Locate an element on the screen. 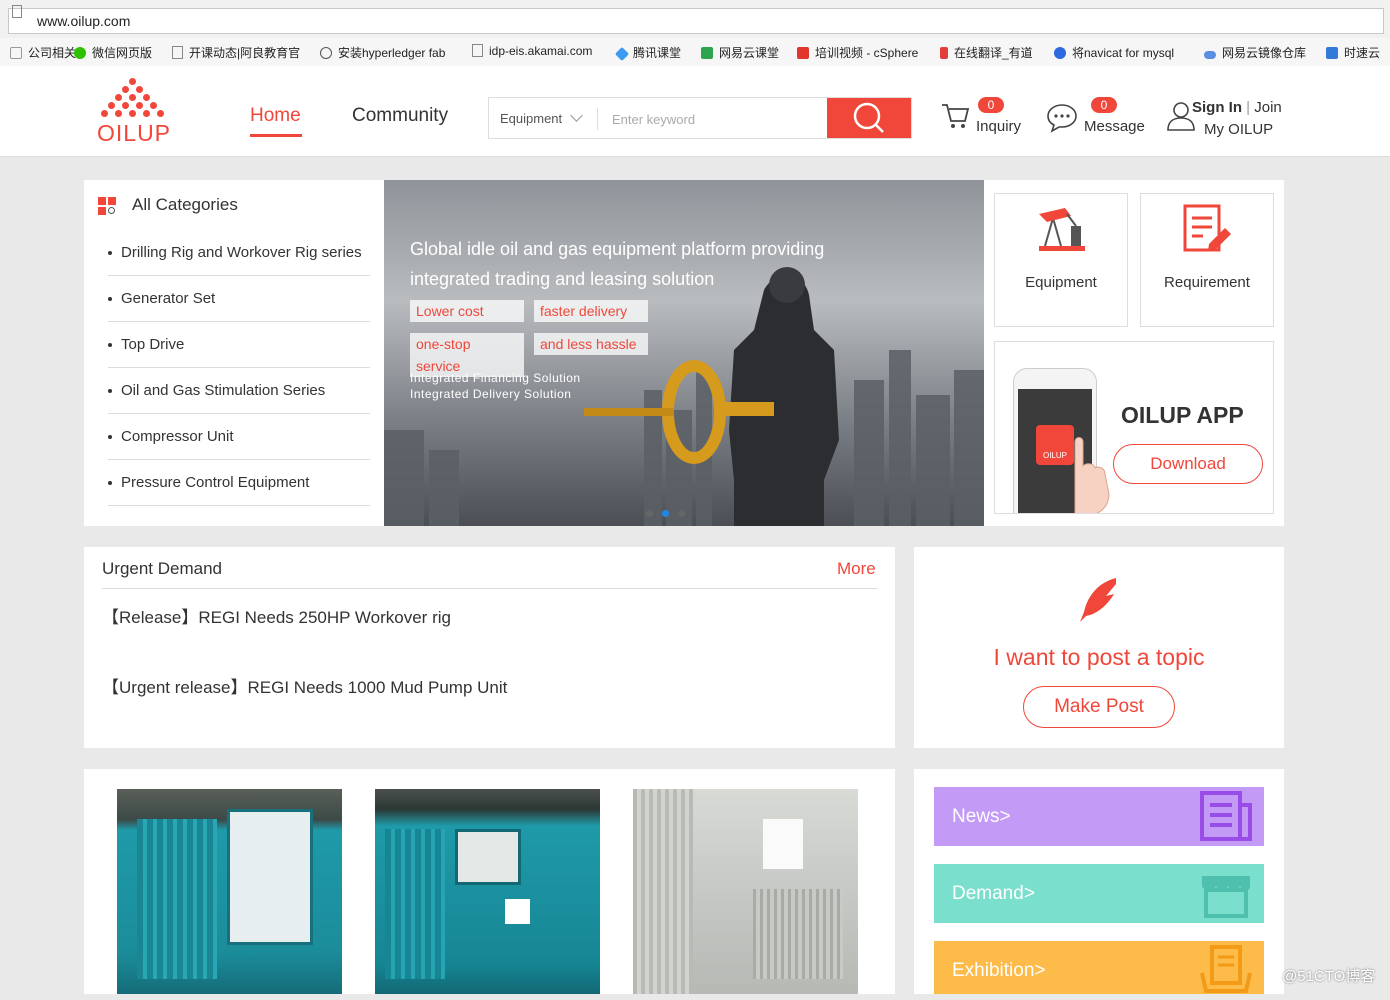 The image size is (1390, 1000). message-link is located at coordinates (1062, 120).